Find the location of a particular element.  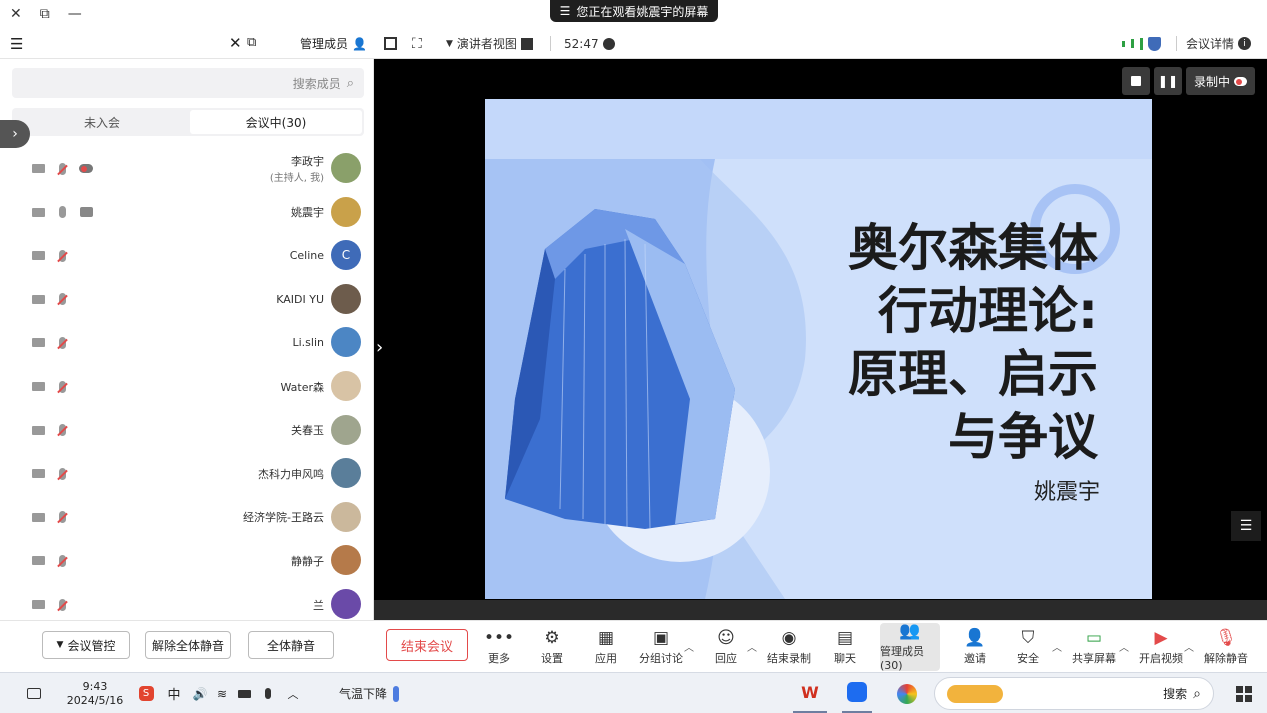

stop-record-button: ◉ 结束录制 is located at coordinates (789, 647).